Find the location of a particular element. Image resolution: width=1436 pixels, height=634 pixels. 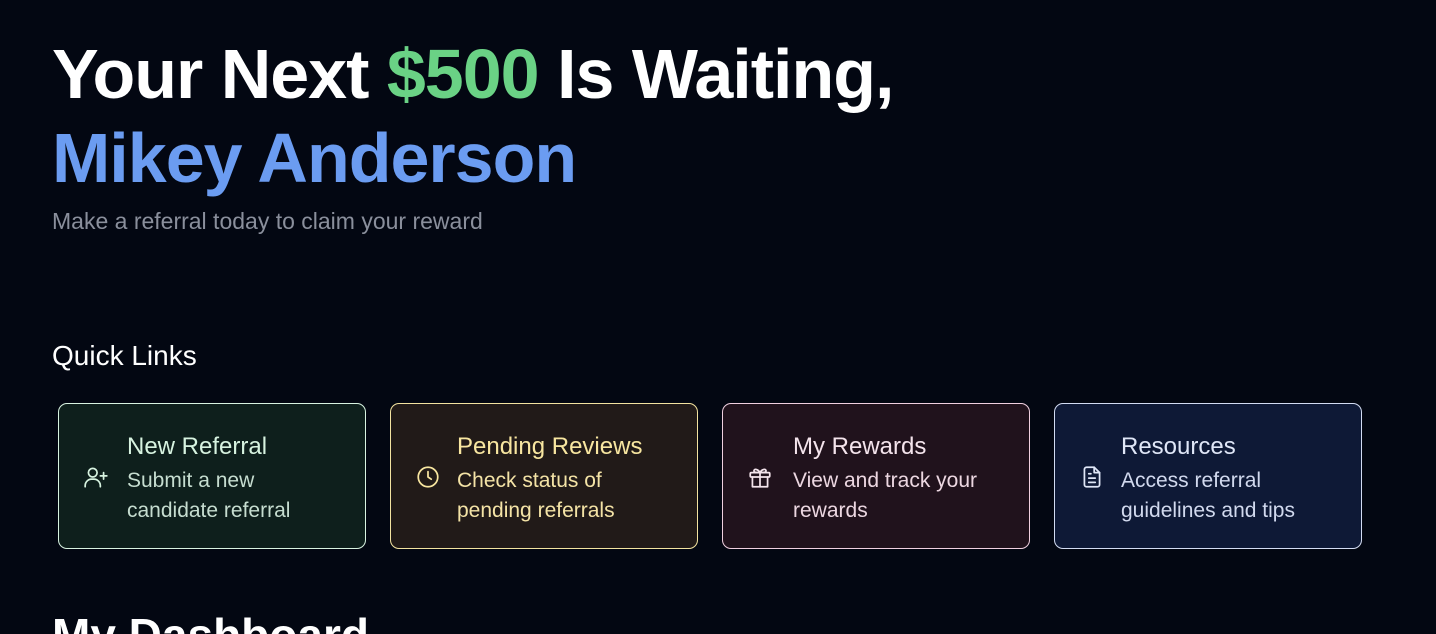

card-title: Pending Reviews is located at coordinates (550, 446).